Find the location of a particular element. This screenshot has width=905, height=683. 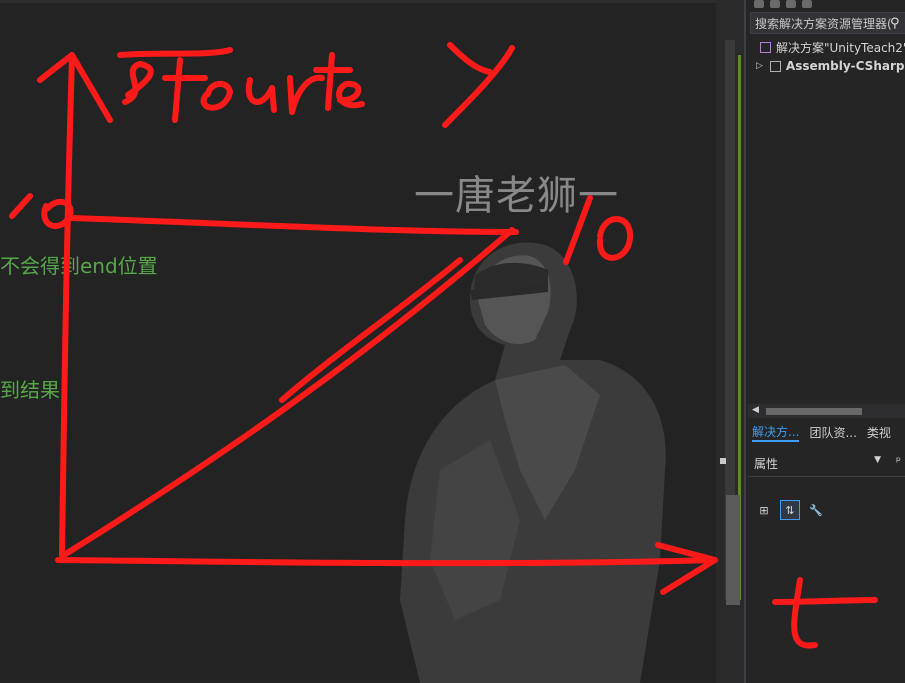

panel-tabs: 解决方... 团队资... 类视 is located at coordinates (826, 432).